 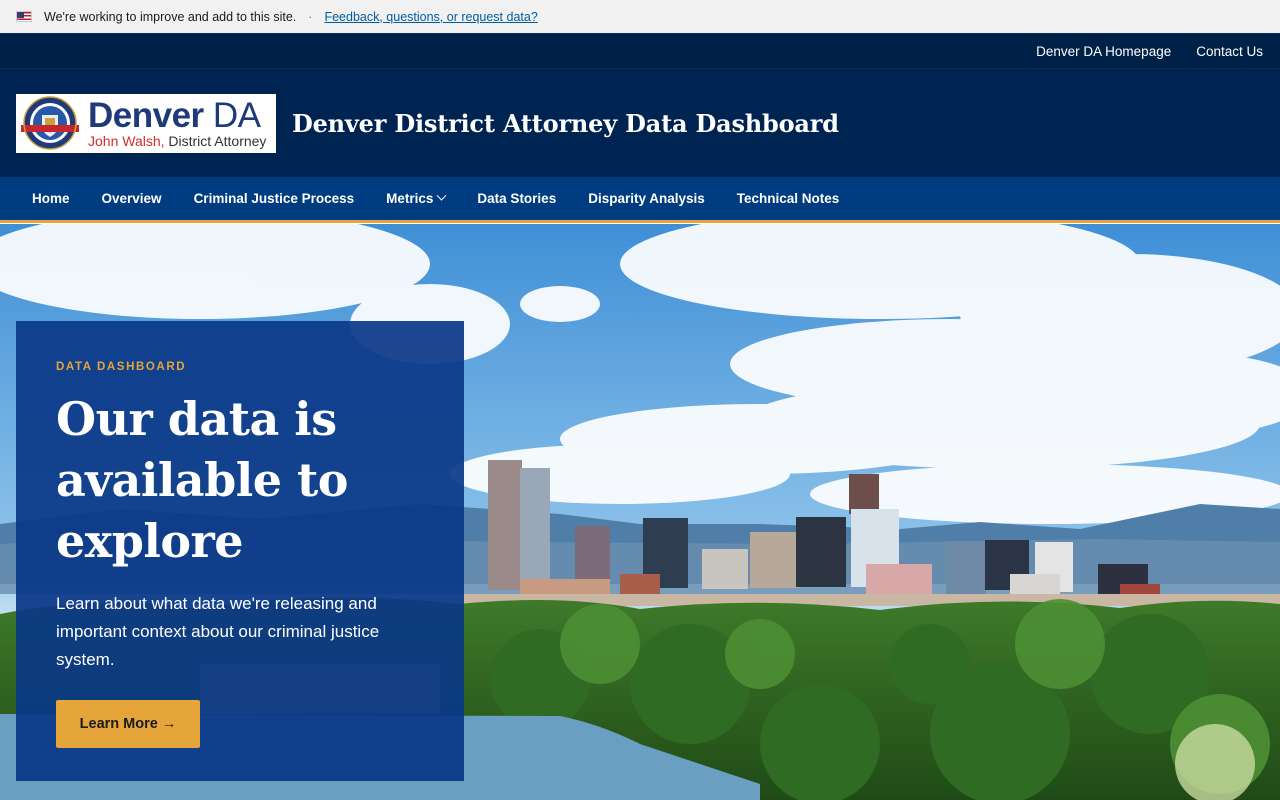 I want to click on nav-item-home: Home, so click(x=51, y=198).